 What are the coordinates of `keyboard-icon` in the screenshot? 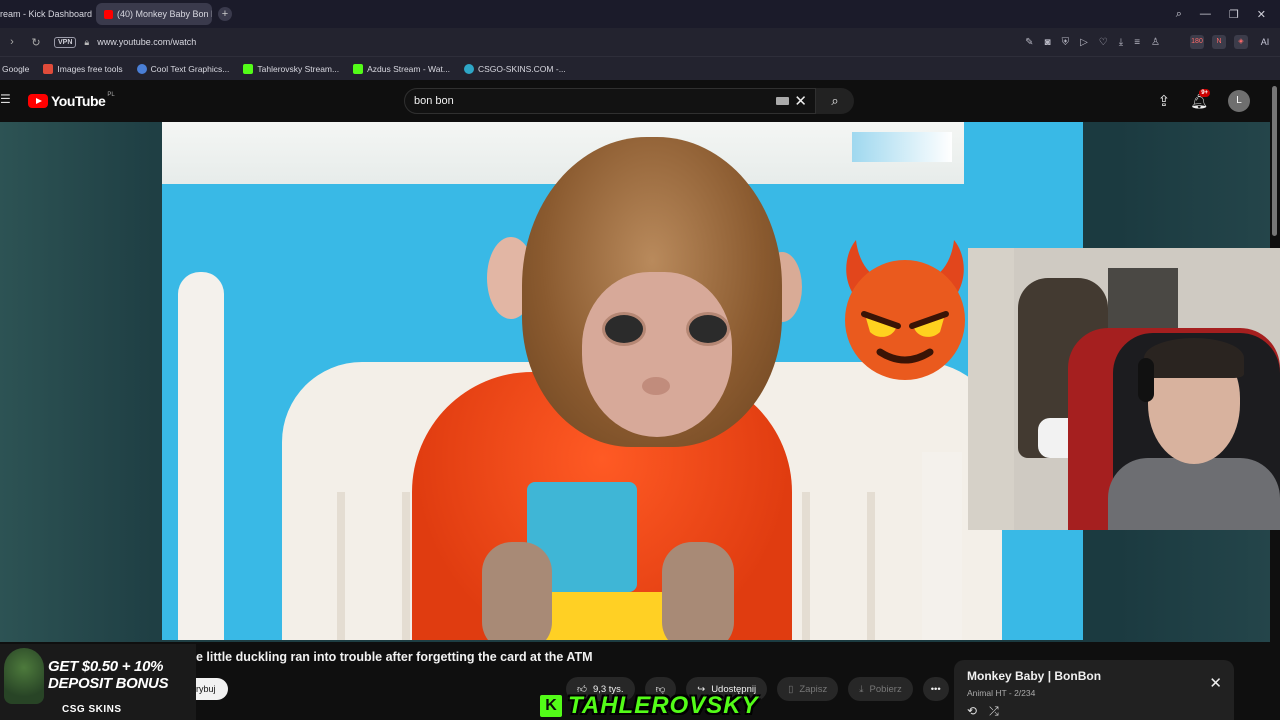 It's located at (782, 101).